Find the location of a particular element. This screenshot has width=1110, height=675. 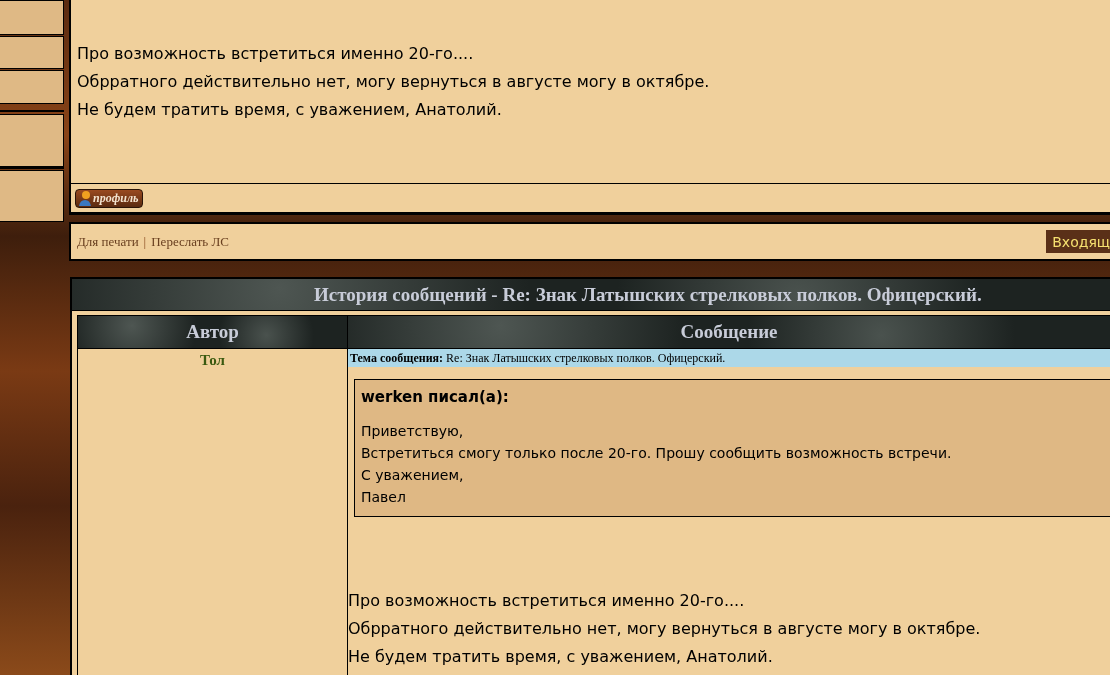

message-text-line: Не будем тратить время, с уважением, Анатолий. is located at coordinates (561, 657).